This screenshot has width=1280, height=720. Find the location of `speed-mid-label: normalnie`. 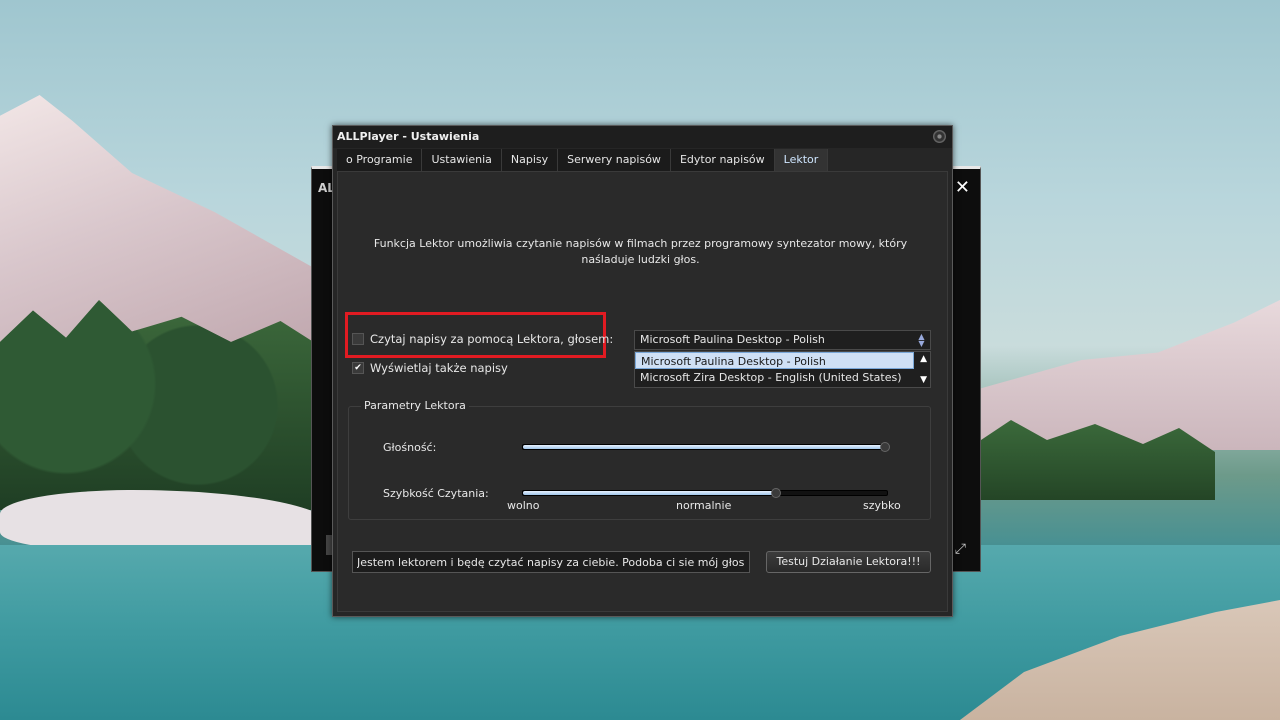

speed-mid-label: normalnie is located at coordinates (704, 505).